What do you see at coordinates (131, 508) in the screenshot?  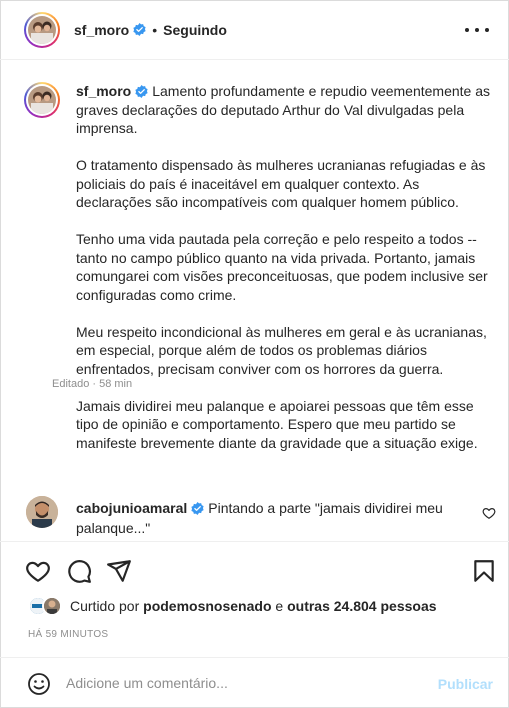 I see `comment-username: cabojunioamaral` at bounding box center [131, 508].